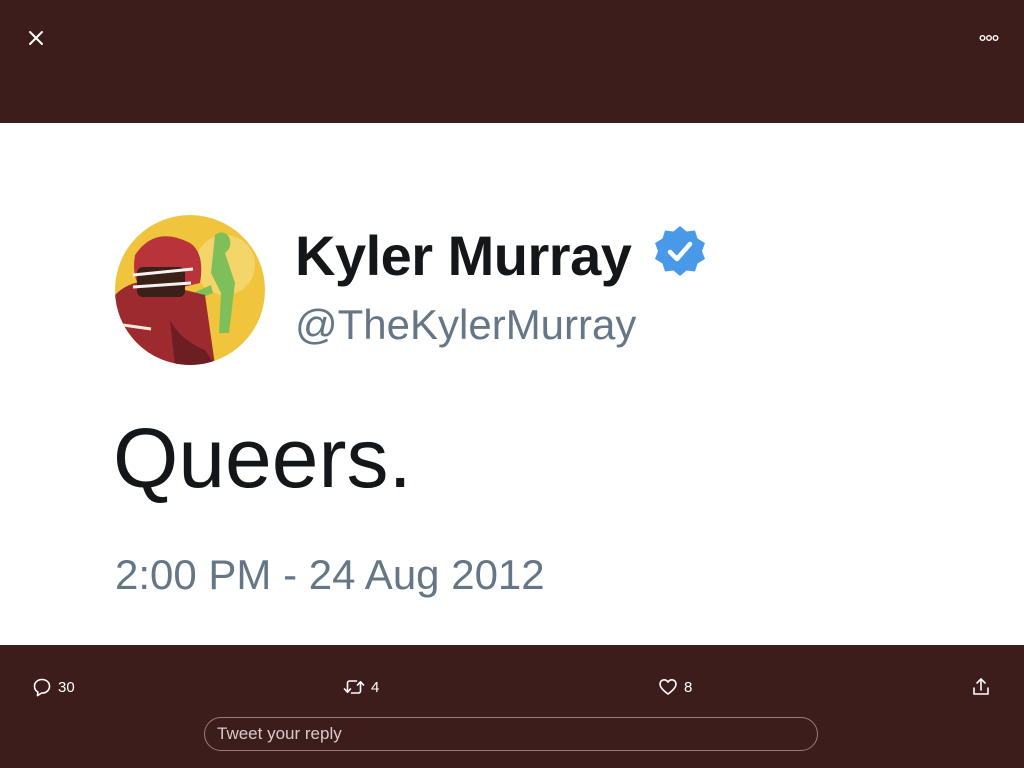  I want to click on more-horizontal-icon, so click(989, 38).